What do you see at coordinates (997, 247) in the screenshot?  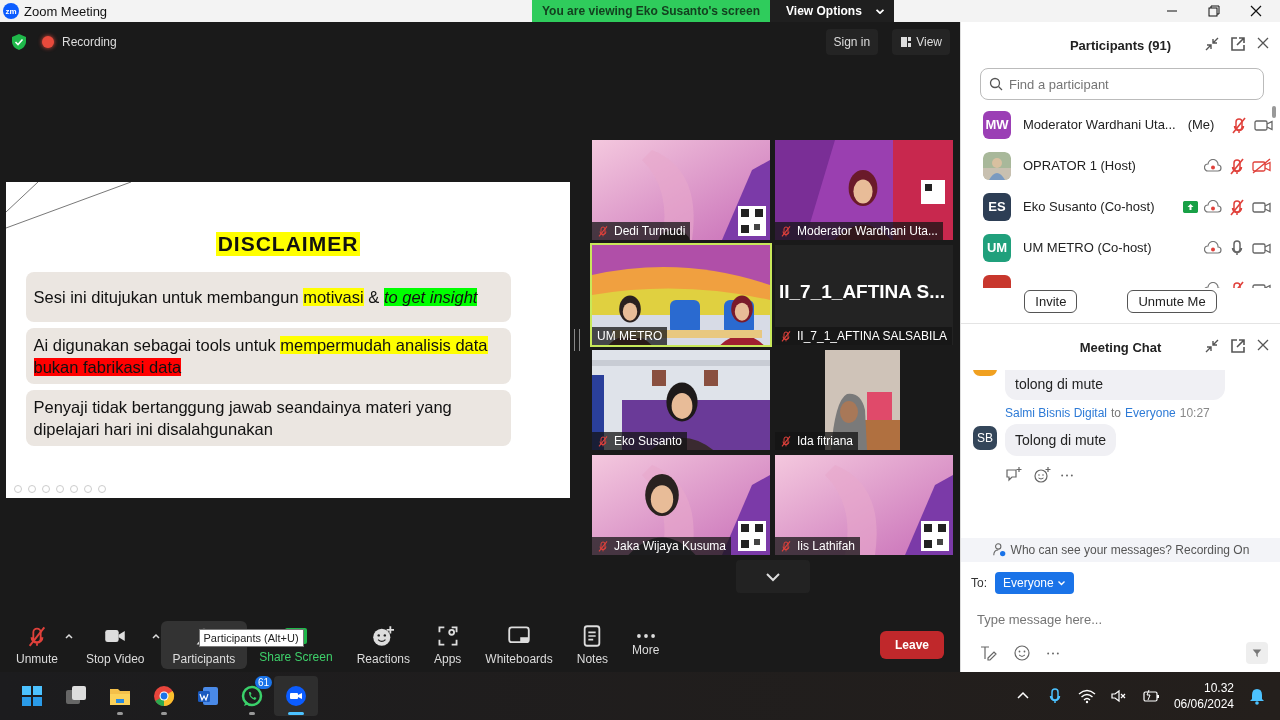 I see `avatar: UM` at bounding box center [997, 247].